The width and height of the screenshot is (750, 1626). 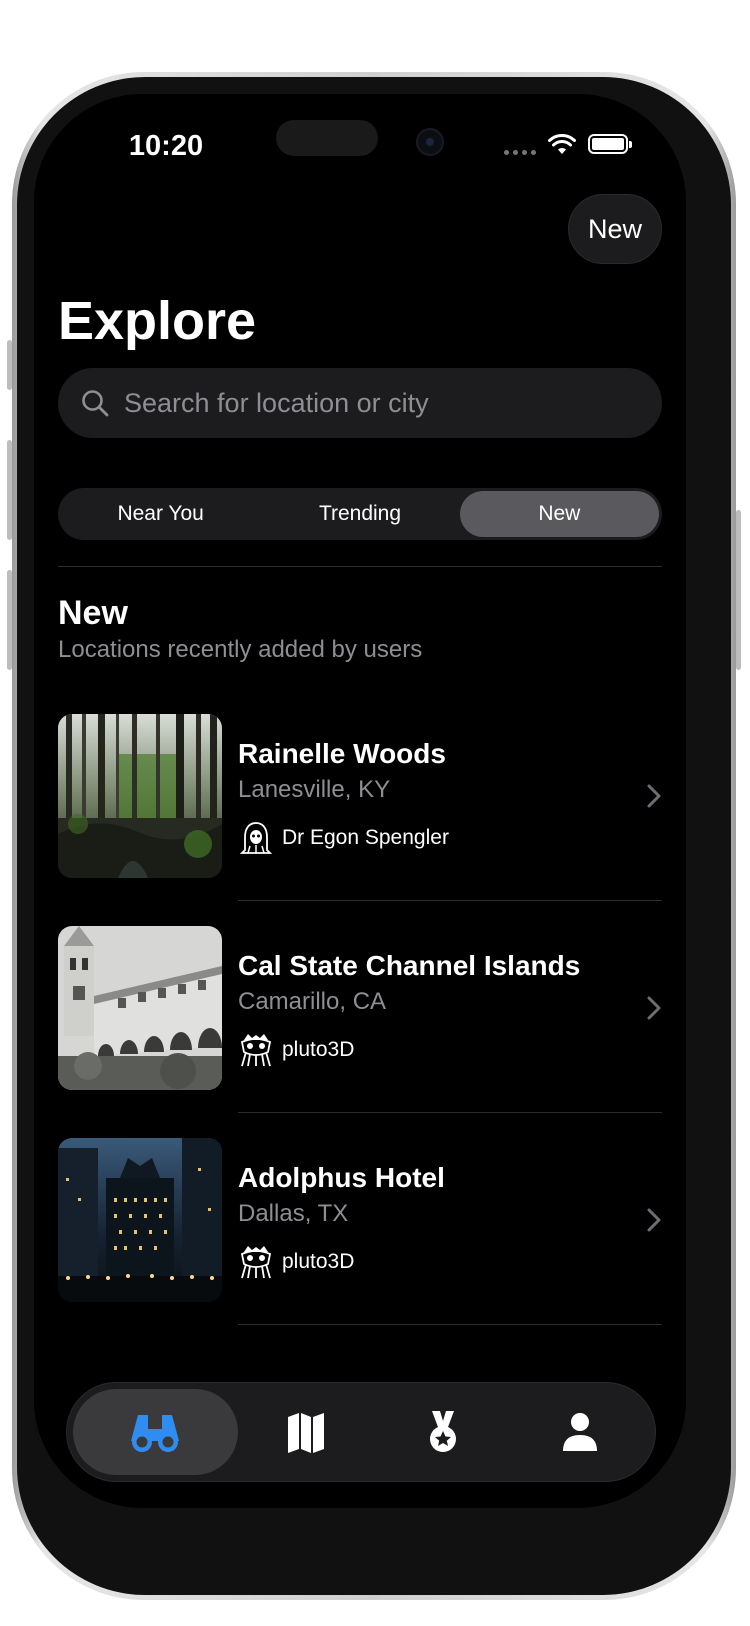 What do you see at coordinates (160, 514) in the screenshot?
I see `segment-near-you: Near You` at bounding box center [160, 514].